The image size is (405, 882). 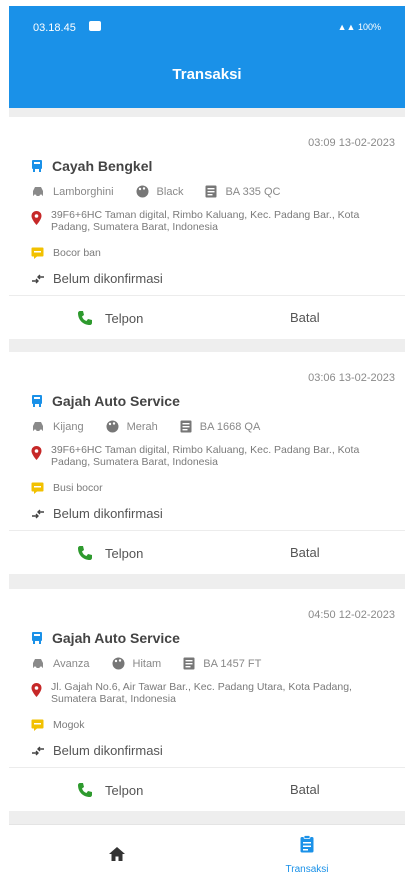 I want to click on bottom-navigation: Transaksi, so click(x=207, y=853).